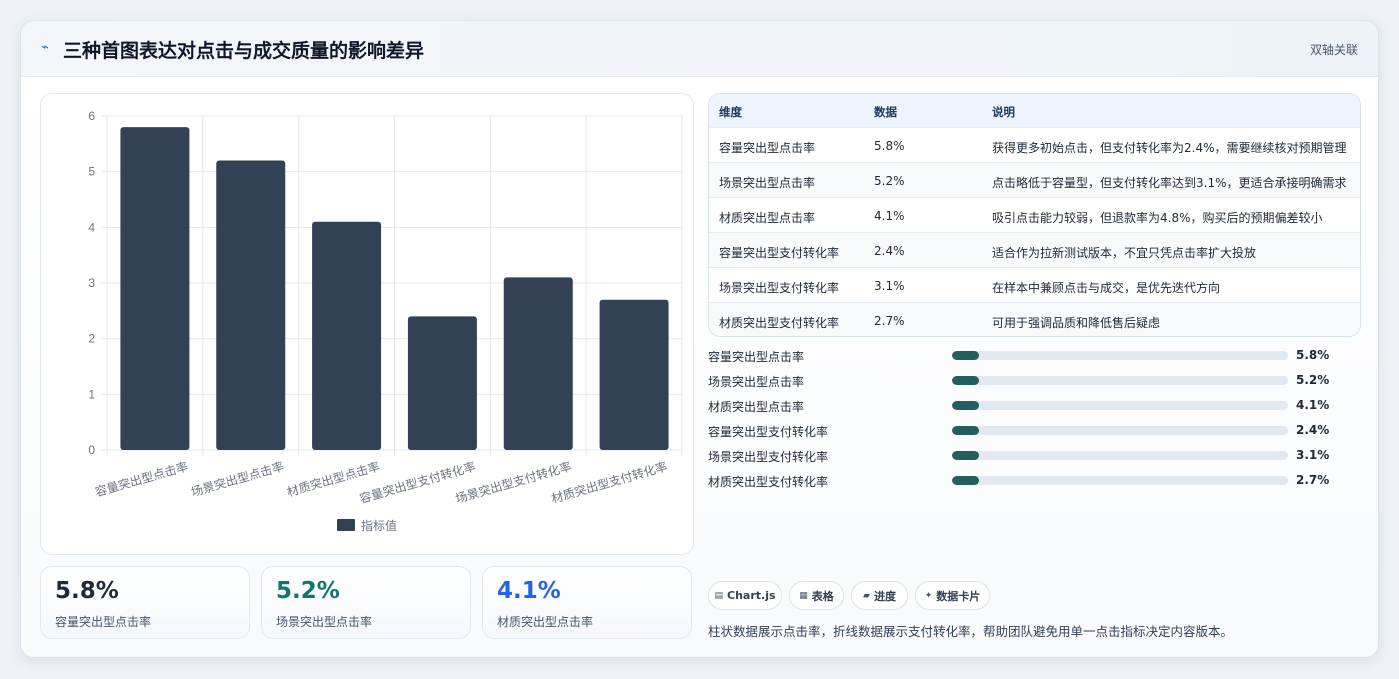 The image size is (1399, 679). Describe the element at coordinates (244, 51) in the screenshot. I see `page-title: 三种首图表达对点击与成交质量的影响差异` at that location.